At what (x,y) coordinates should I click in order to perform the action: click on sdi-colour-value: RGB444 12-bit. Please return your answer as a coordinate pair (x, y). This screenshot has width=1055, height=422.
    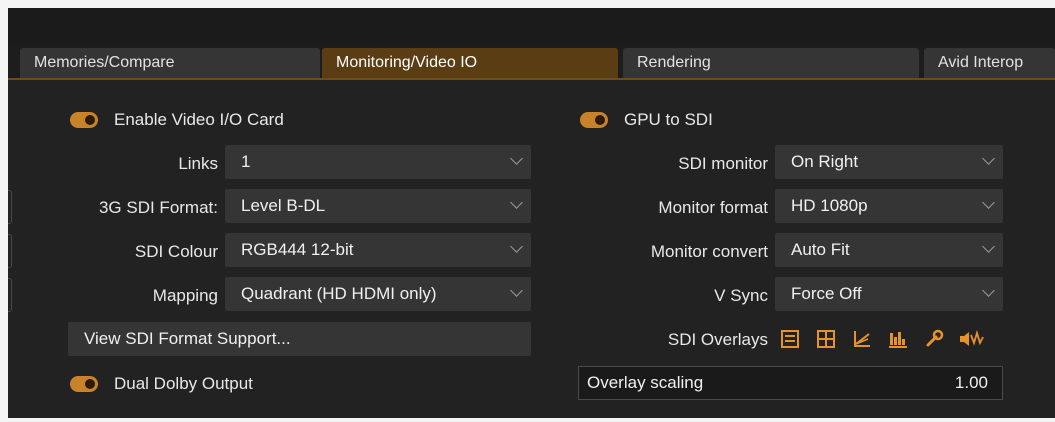
    Looking at the image, I should click on (297, 249).